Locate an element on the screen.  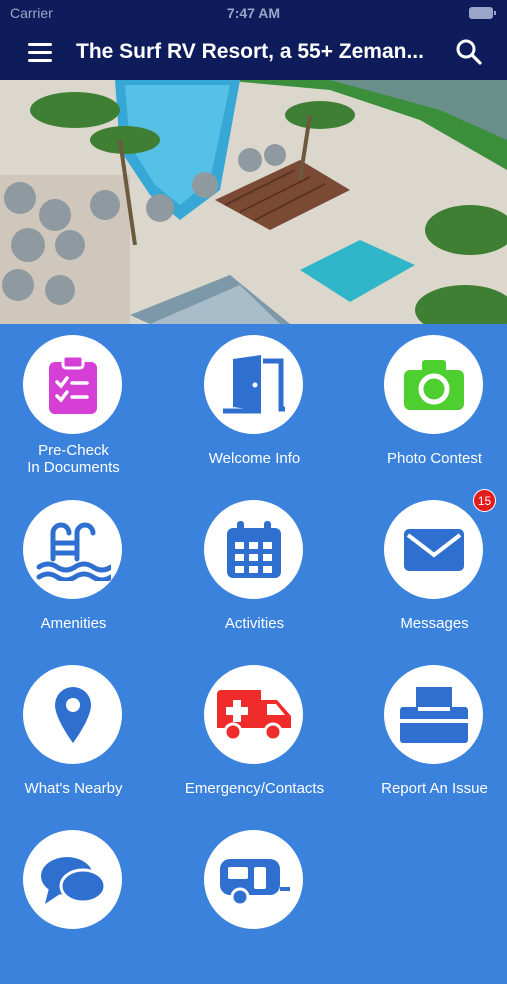
status-bar: Carrier 7:47 AM is located at coordinates (253, 13).